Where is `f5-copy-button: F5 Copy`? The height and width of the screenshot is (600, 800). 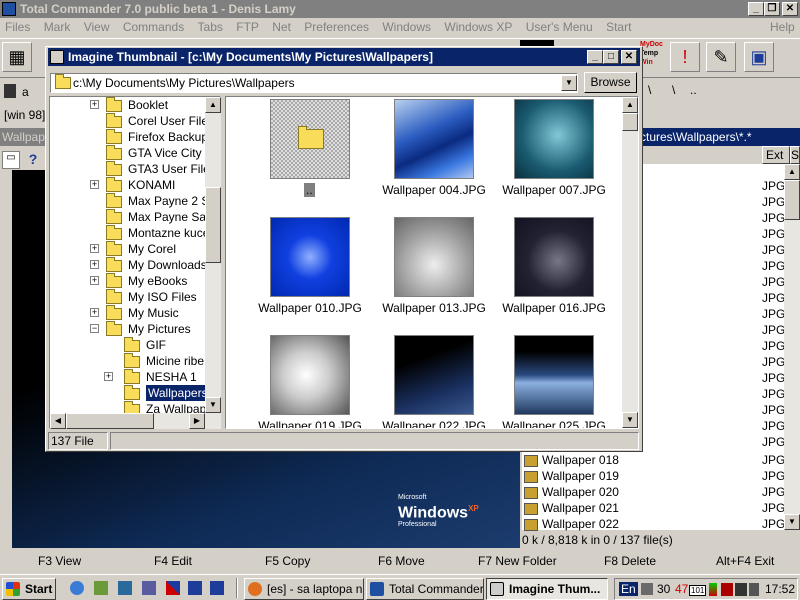 f5-copy-button: F5 Copy is located at coordinates (287, 561).